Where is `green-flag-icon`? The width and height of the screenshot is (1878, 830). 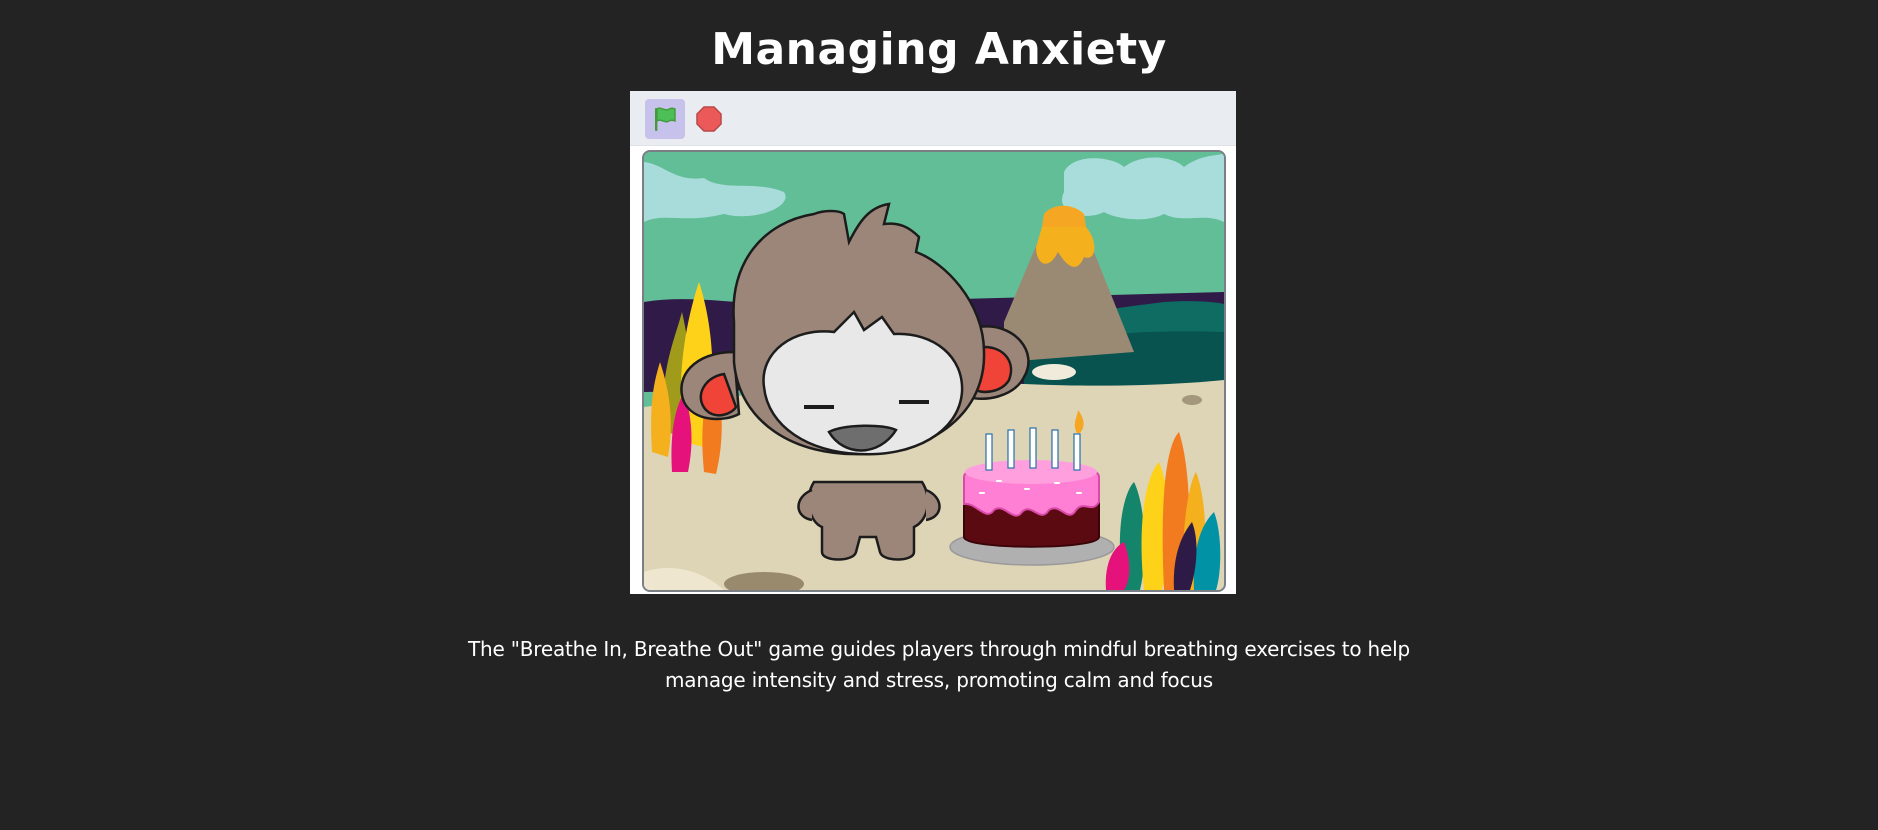
green-flag-icon is located at coordinates (665, 119).